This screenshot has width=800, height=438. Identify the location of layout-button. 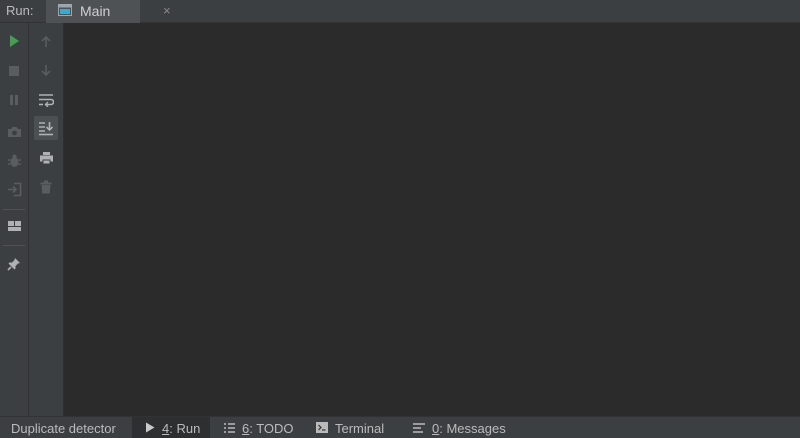
(14, 226).